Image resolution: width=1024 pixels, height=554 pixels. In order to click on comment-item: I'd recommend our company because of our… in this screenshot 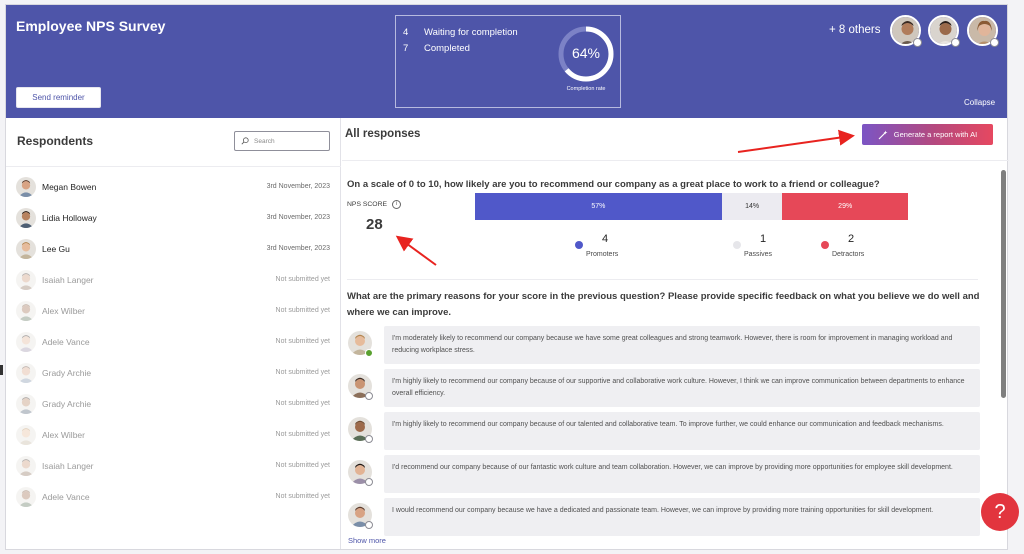, I will do `click(664, 474)`.